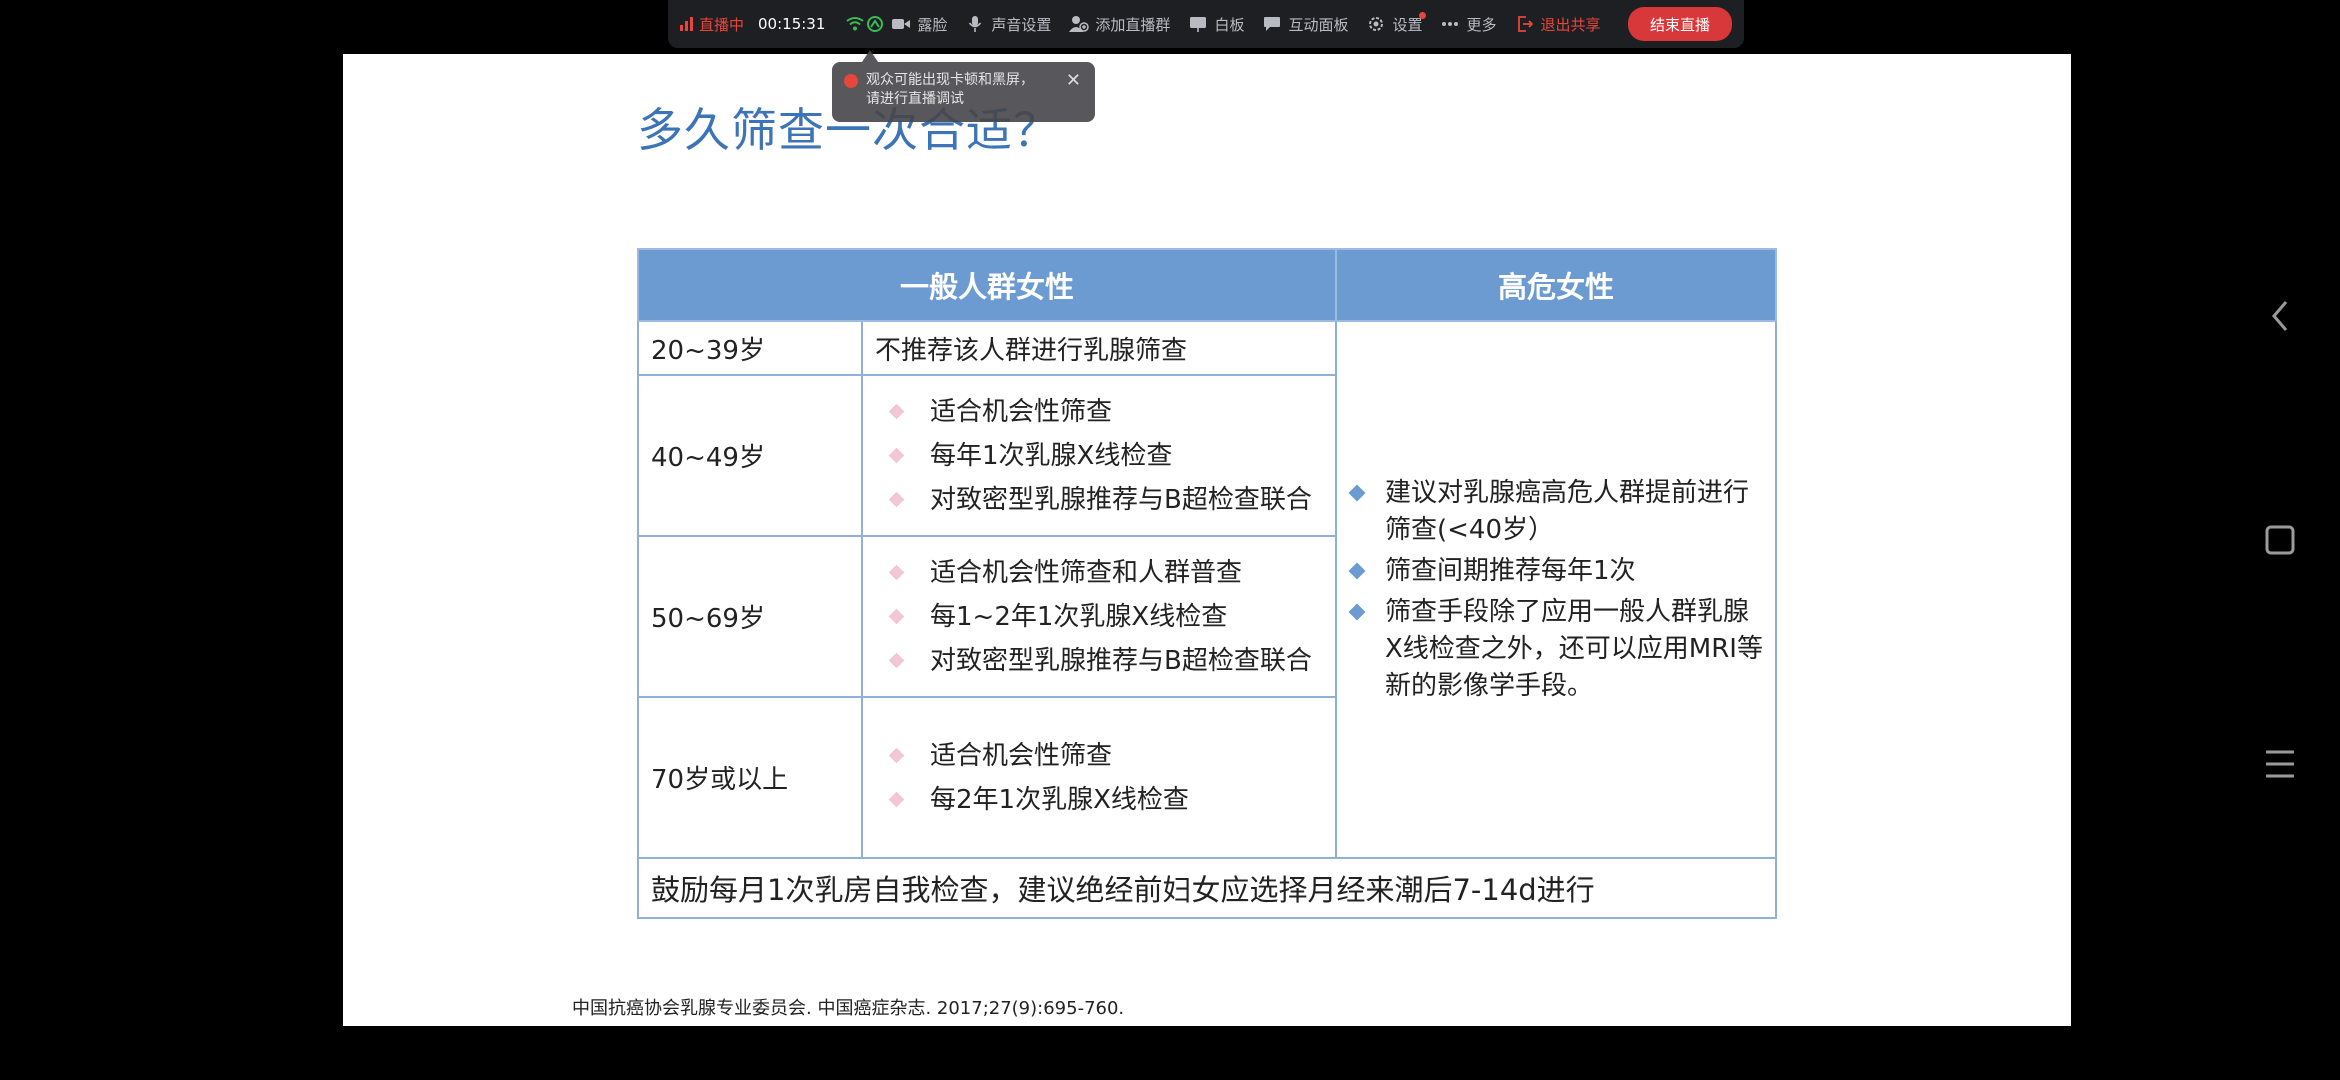 The height and width of the screenshot is (1080, 2340). I want to click on toolbar-camera-label: 露脸, so click(932, 24).